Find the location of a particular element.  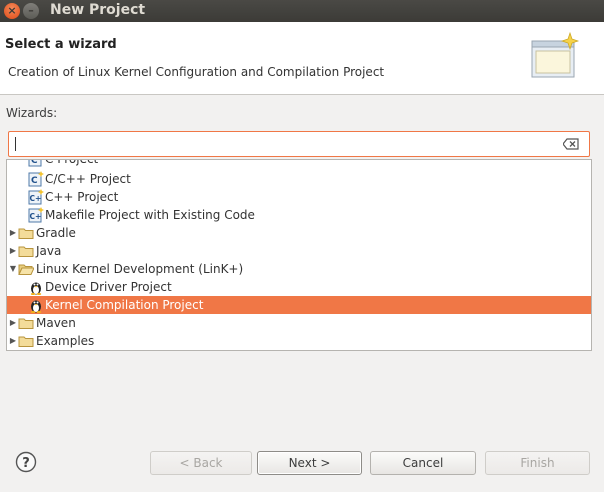

tree-item-device-driver-project: Device Driver Project is located at coordinates (299, 287).